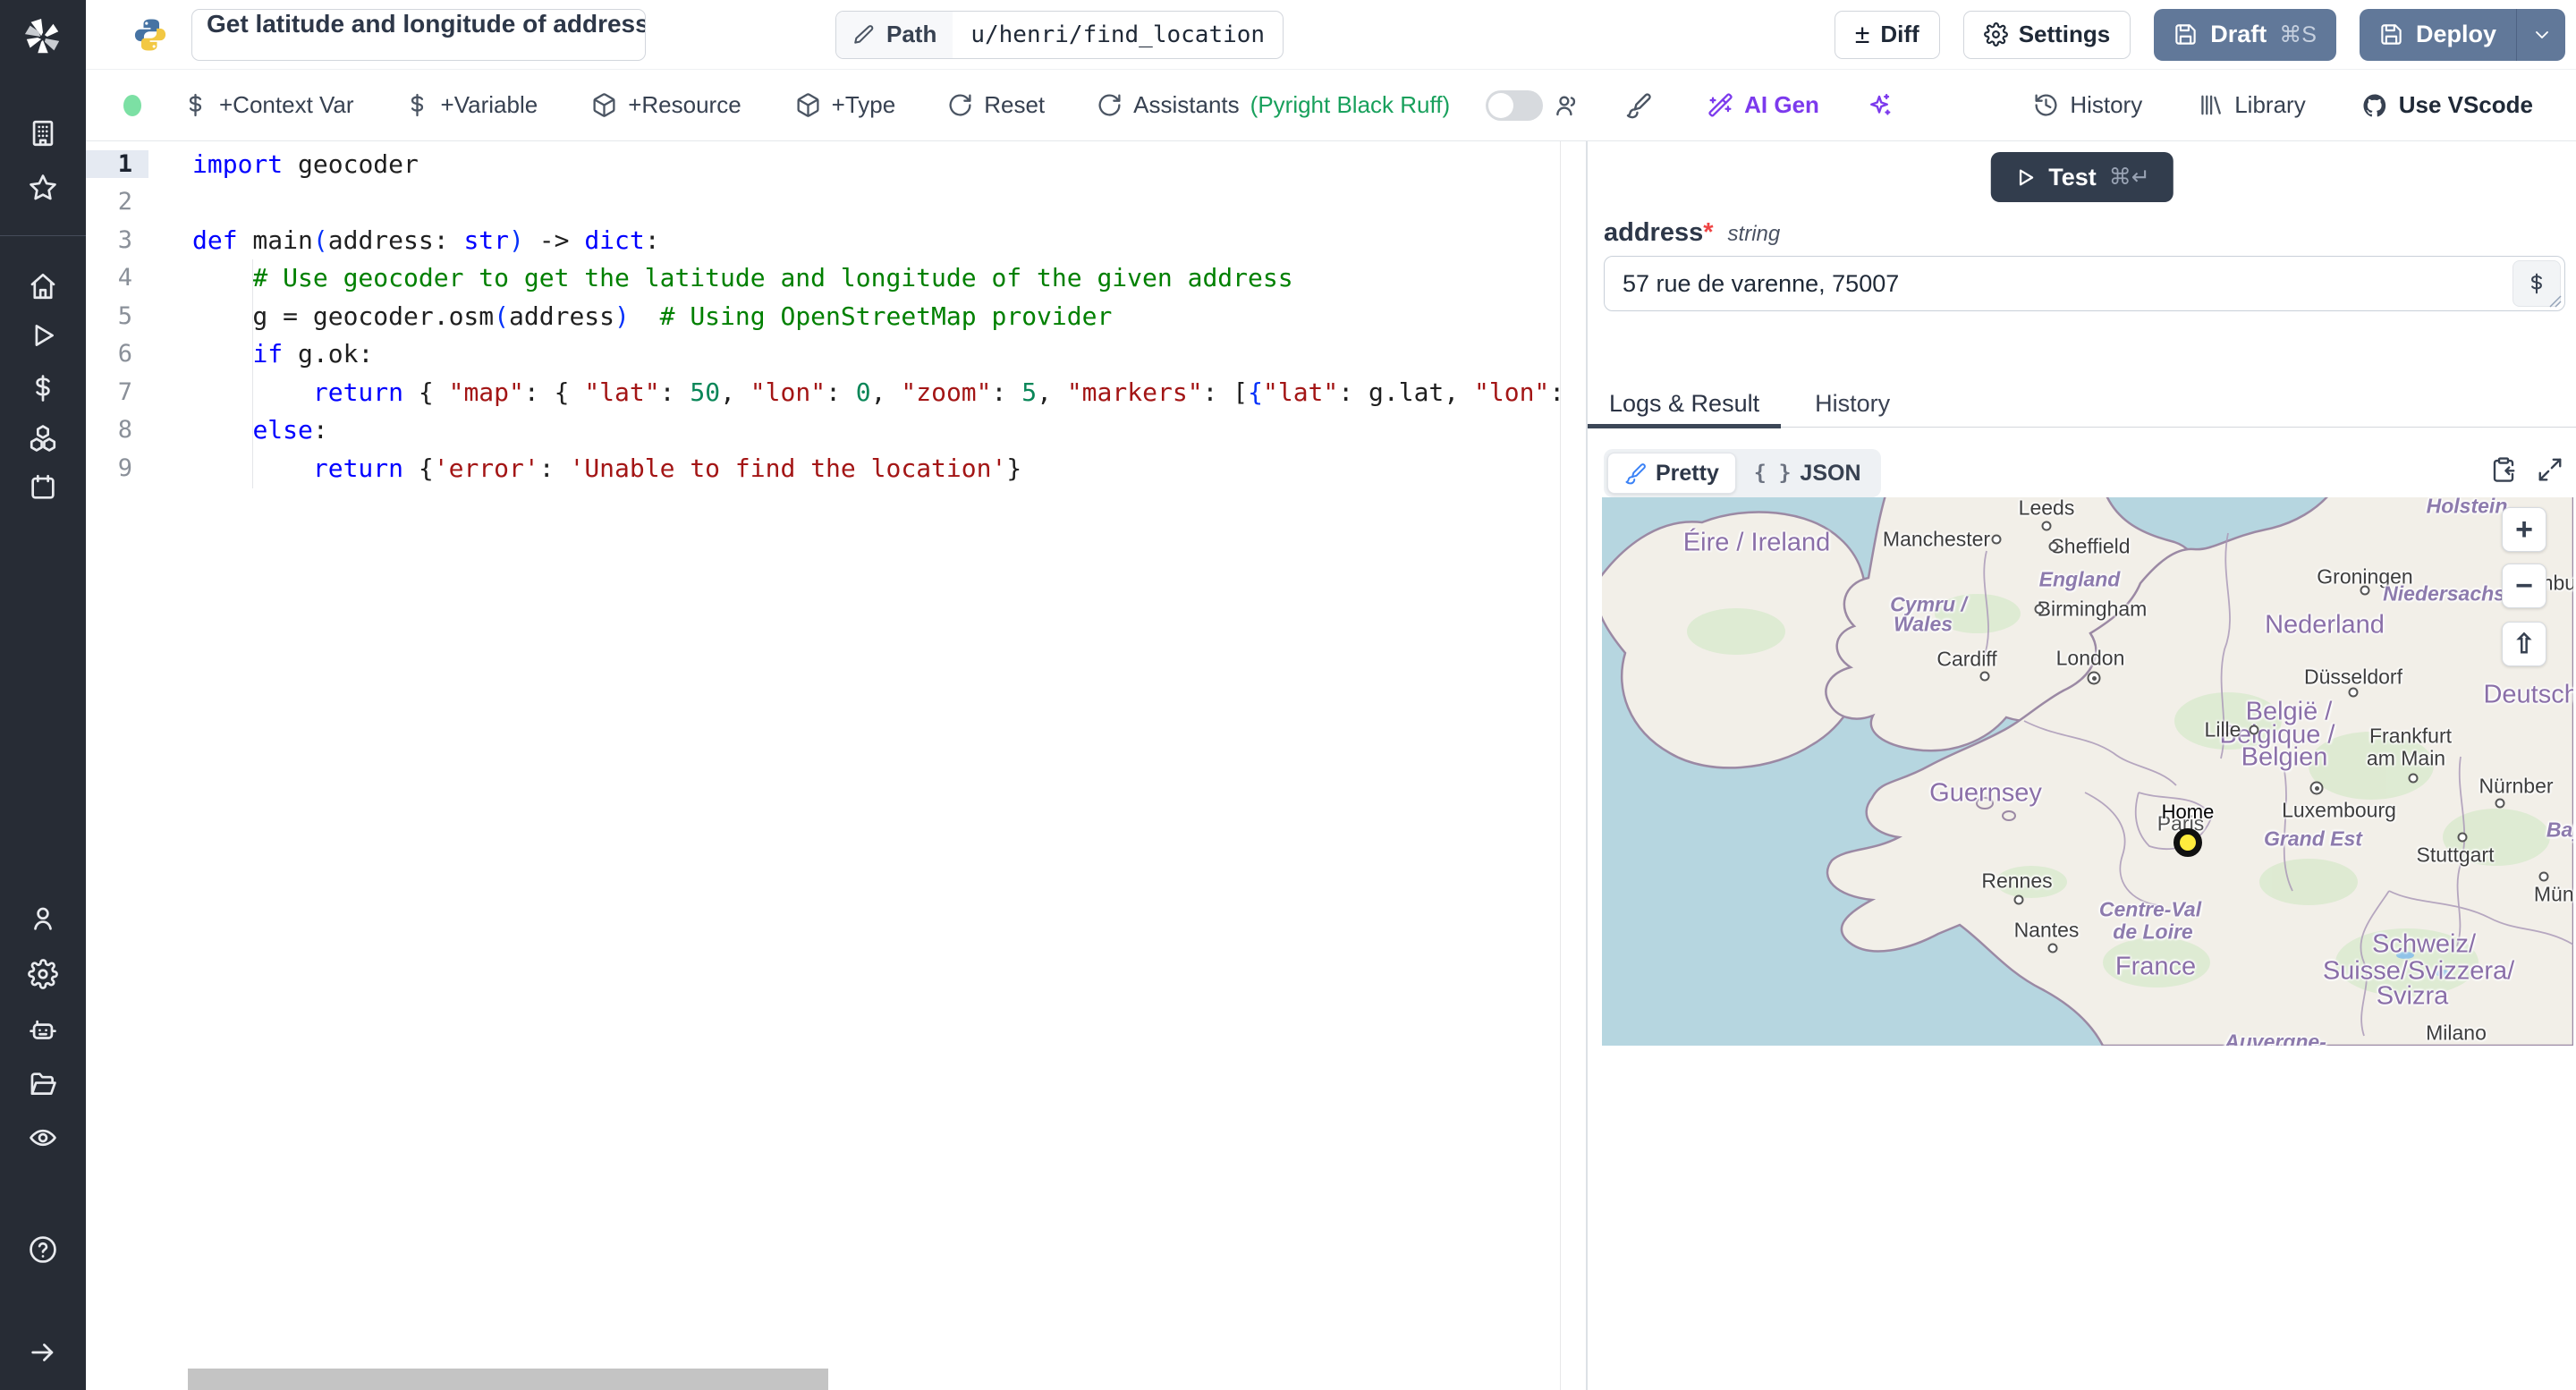  What do you see at coordinates (2252, 105) in the screenshot?
I see `library-button: Library` at bounding box center [2252, 105].